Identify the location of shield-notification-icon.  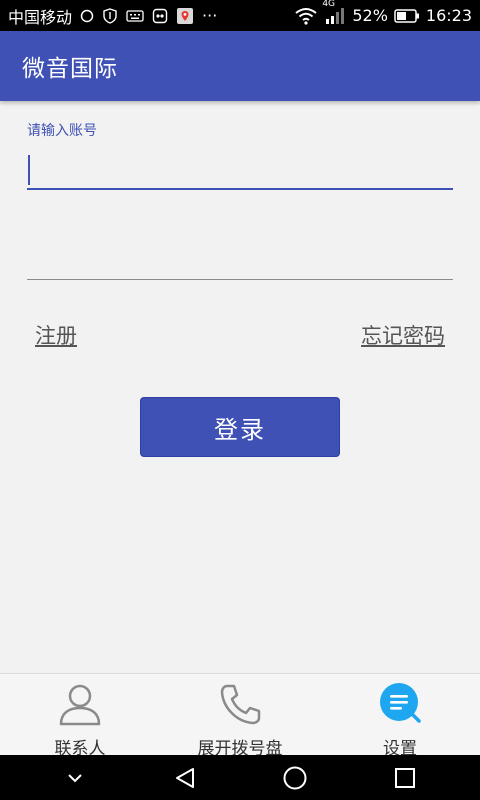
(110, 15).